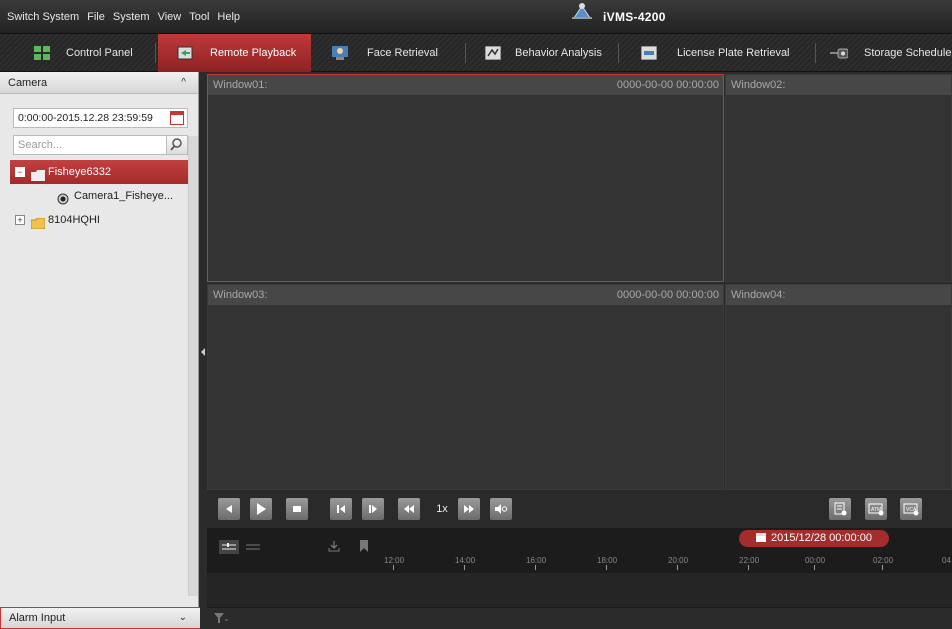  I want to click on face-retrieval-icon, so click(340, 53).